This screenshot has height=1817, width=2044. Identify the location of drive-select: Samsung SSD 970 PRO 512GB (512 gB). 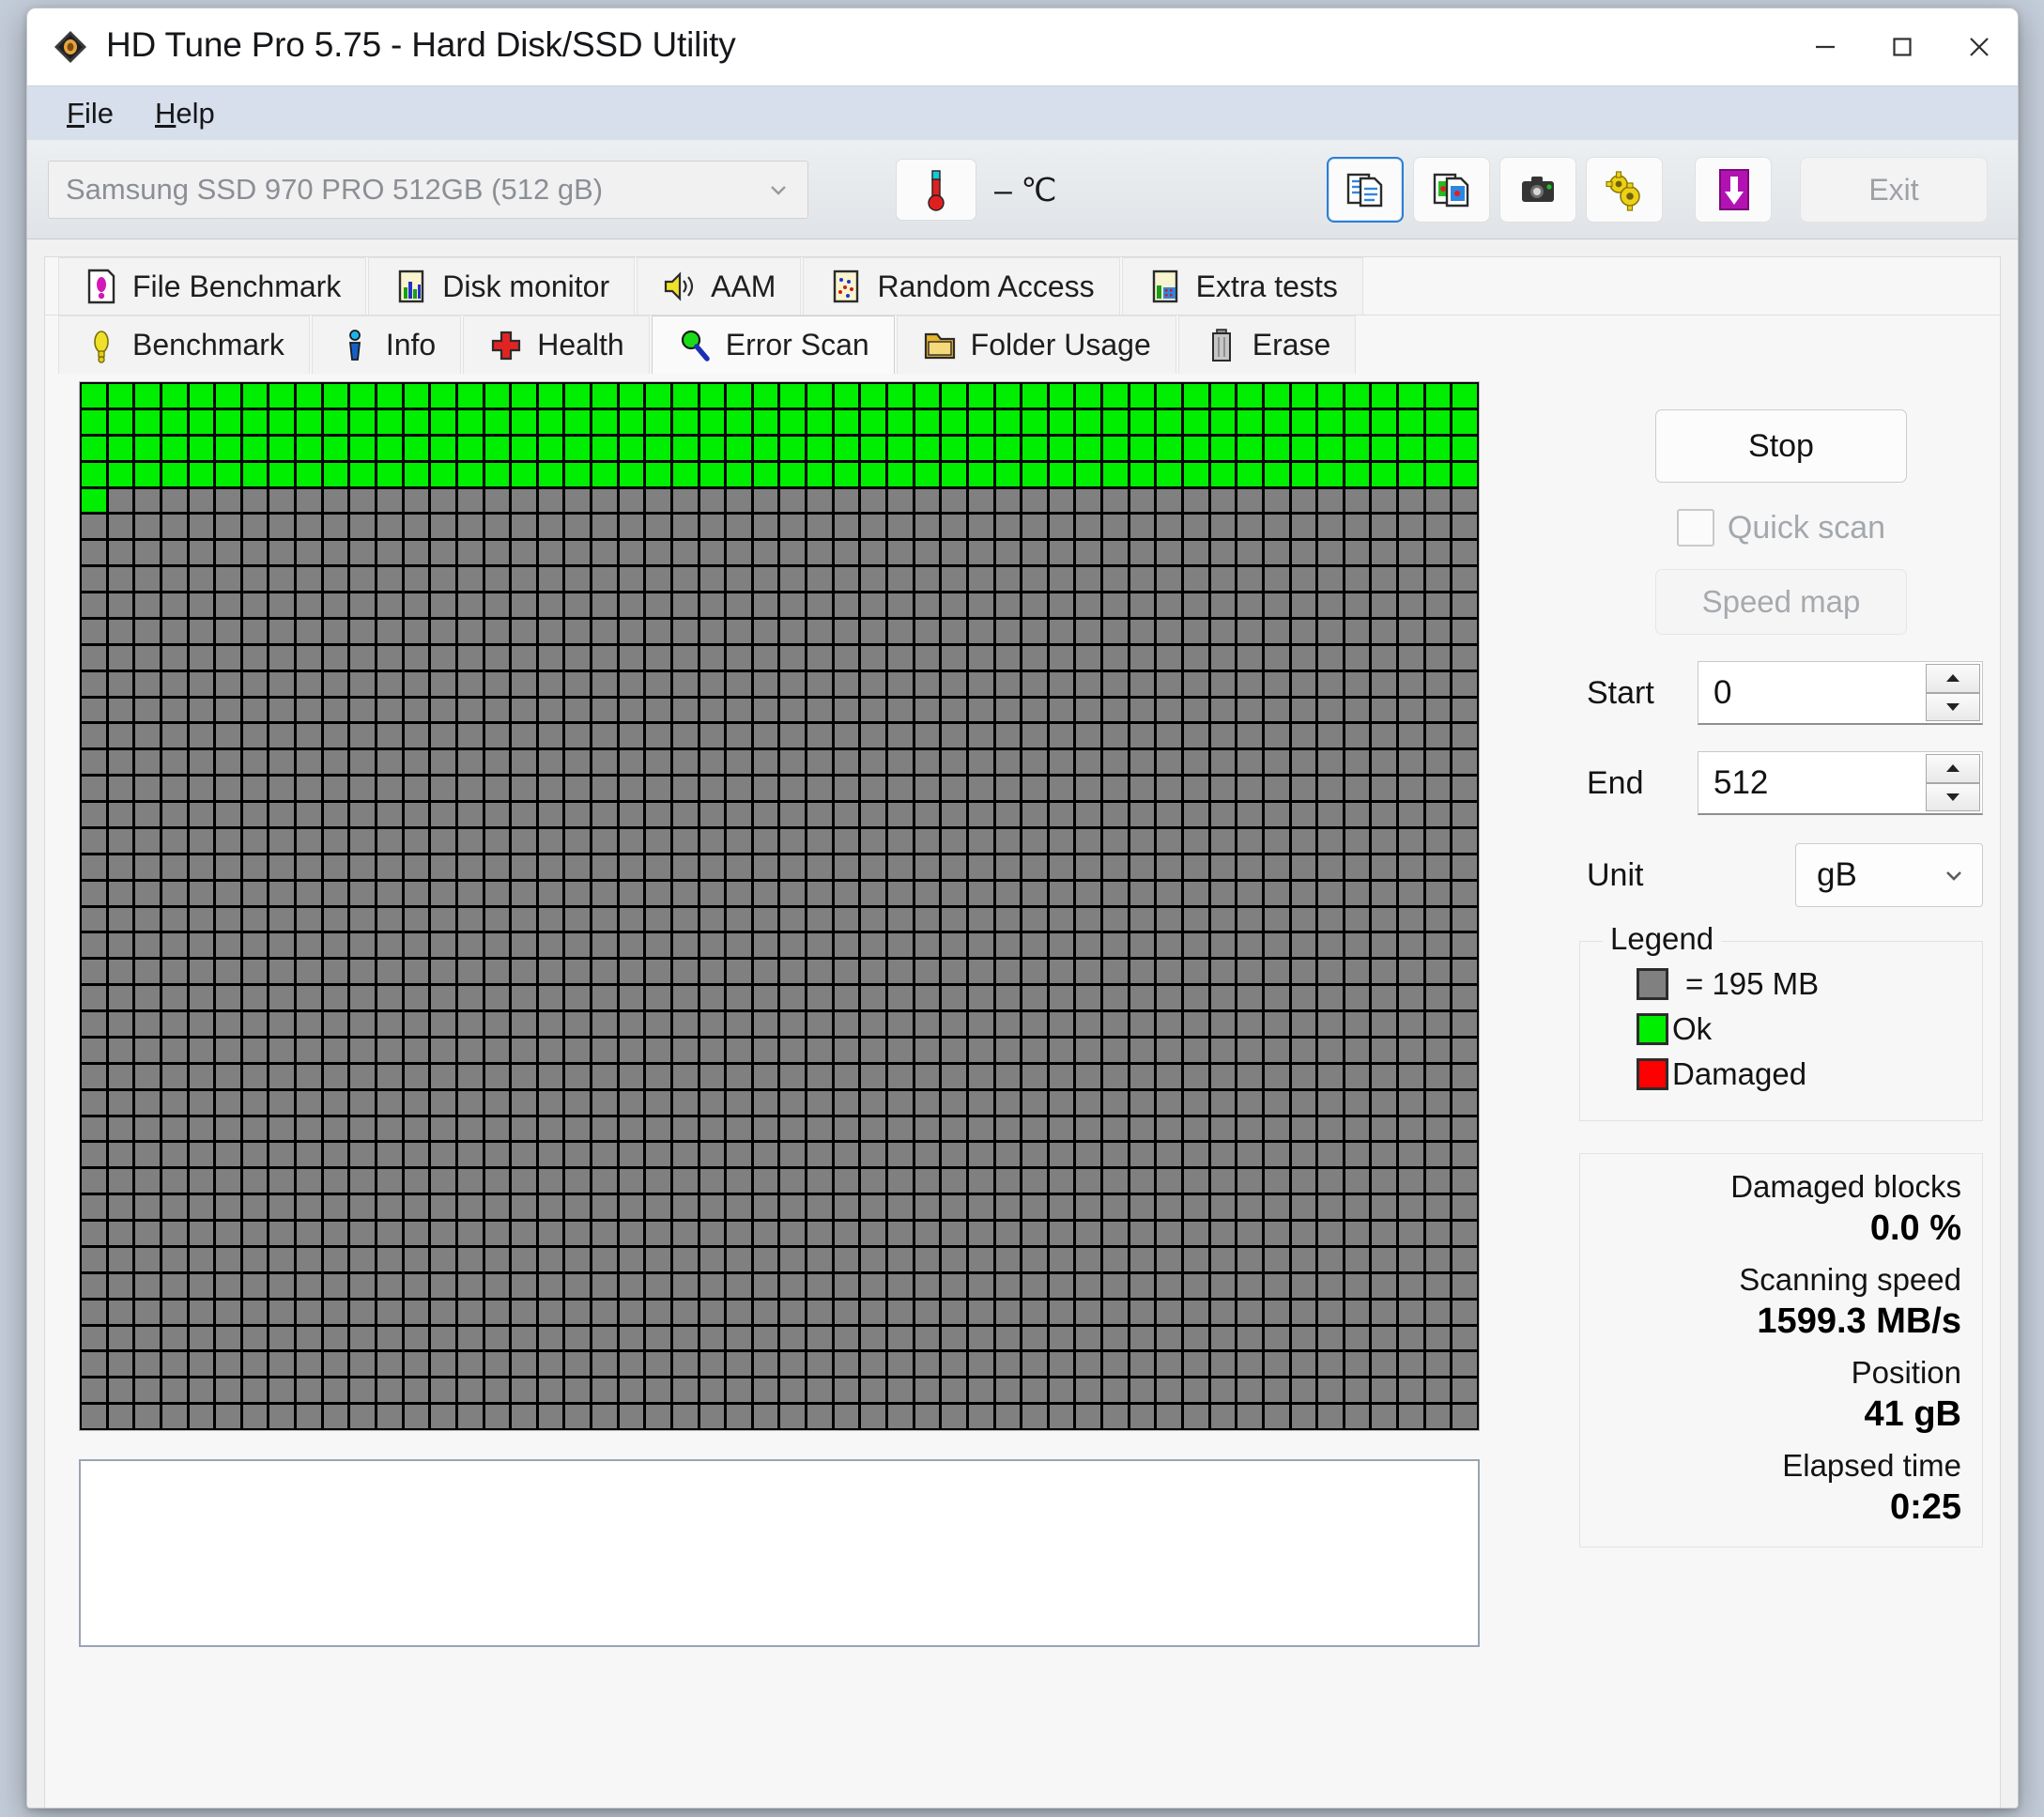
(428, 190).